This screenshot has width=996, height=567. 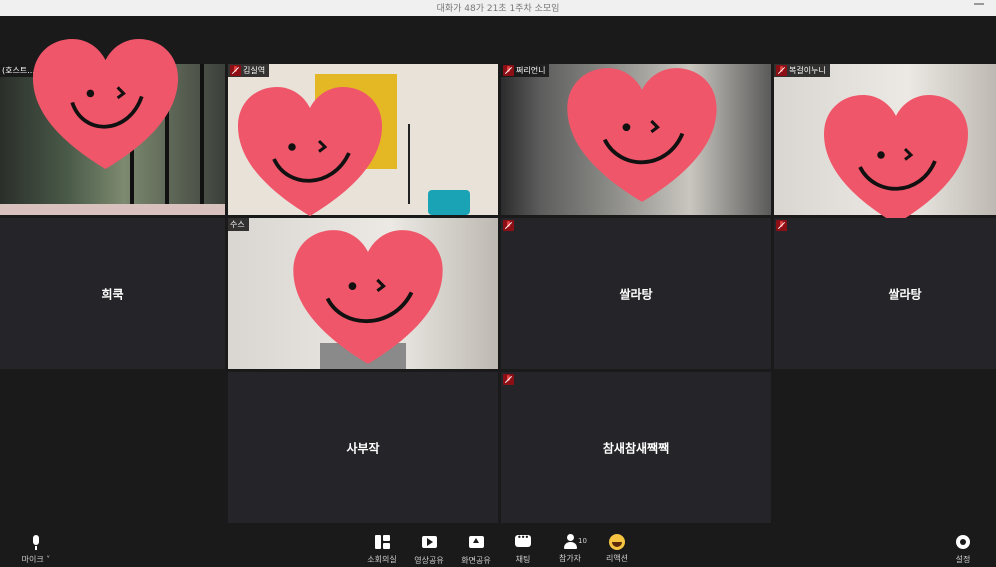 What do you see at coordinates (979, 6) in the screenshot?
I see `menu-icon` at bounding box center [979, 6].